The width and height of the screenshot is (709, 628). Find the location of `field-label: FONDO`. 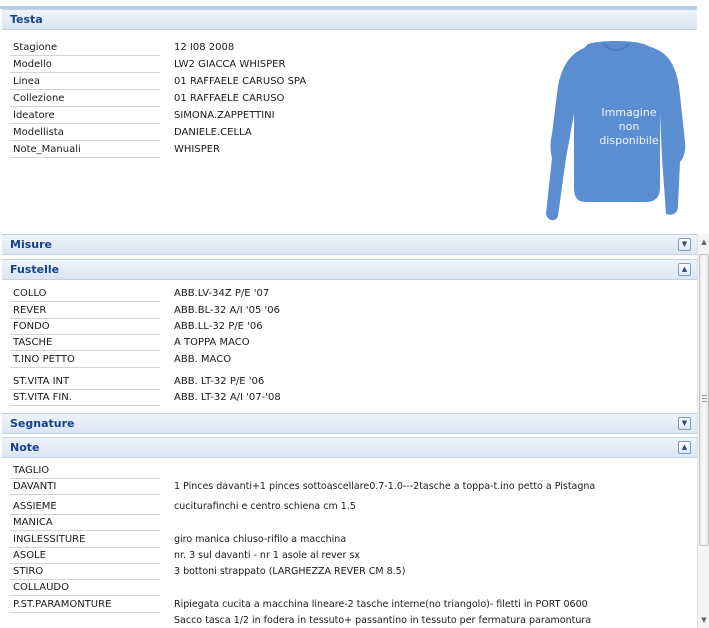

field-label: FONDO is located at coordinates (85, 327).